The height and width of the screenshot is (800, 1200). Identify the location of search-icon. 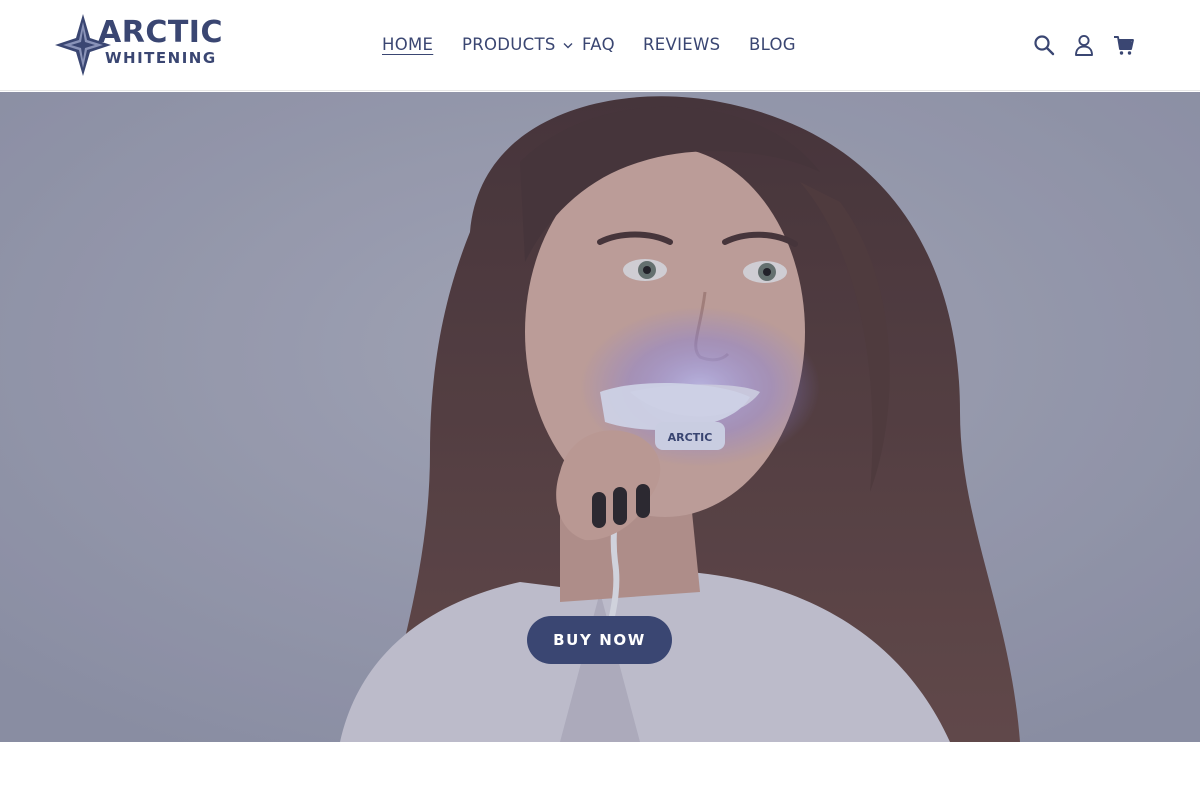
(1044, 45).